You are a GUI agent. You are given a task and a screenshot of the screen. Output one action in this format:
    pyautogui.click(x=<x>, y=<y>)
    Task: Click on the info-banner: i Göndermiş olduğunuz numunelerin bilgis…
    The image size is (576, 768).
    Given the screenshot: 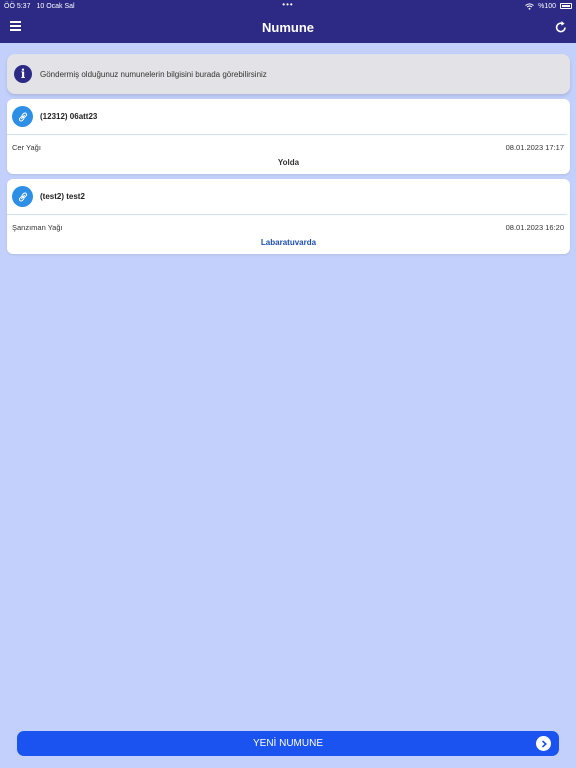 What is the action you would take?
    pyautogui.click(x=288, y=74)
    